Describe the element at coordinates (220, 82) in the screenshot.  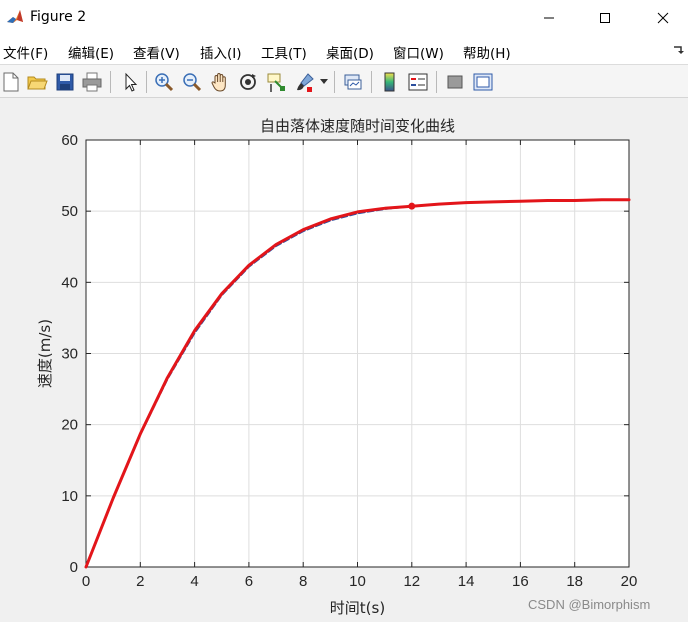
I see `pan-hand-icon` at that location.